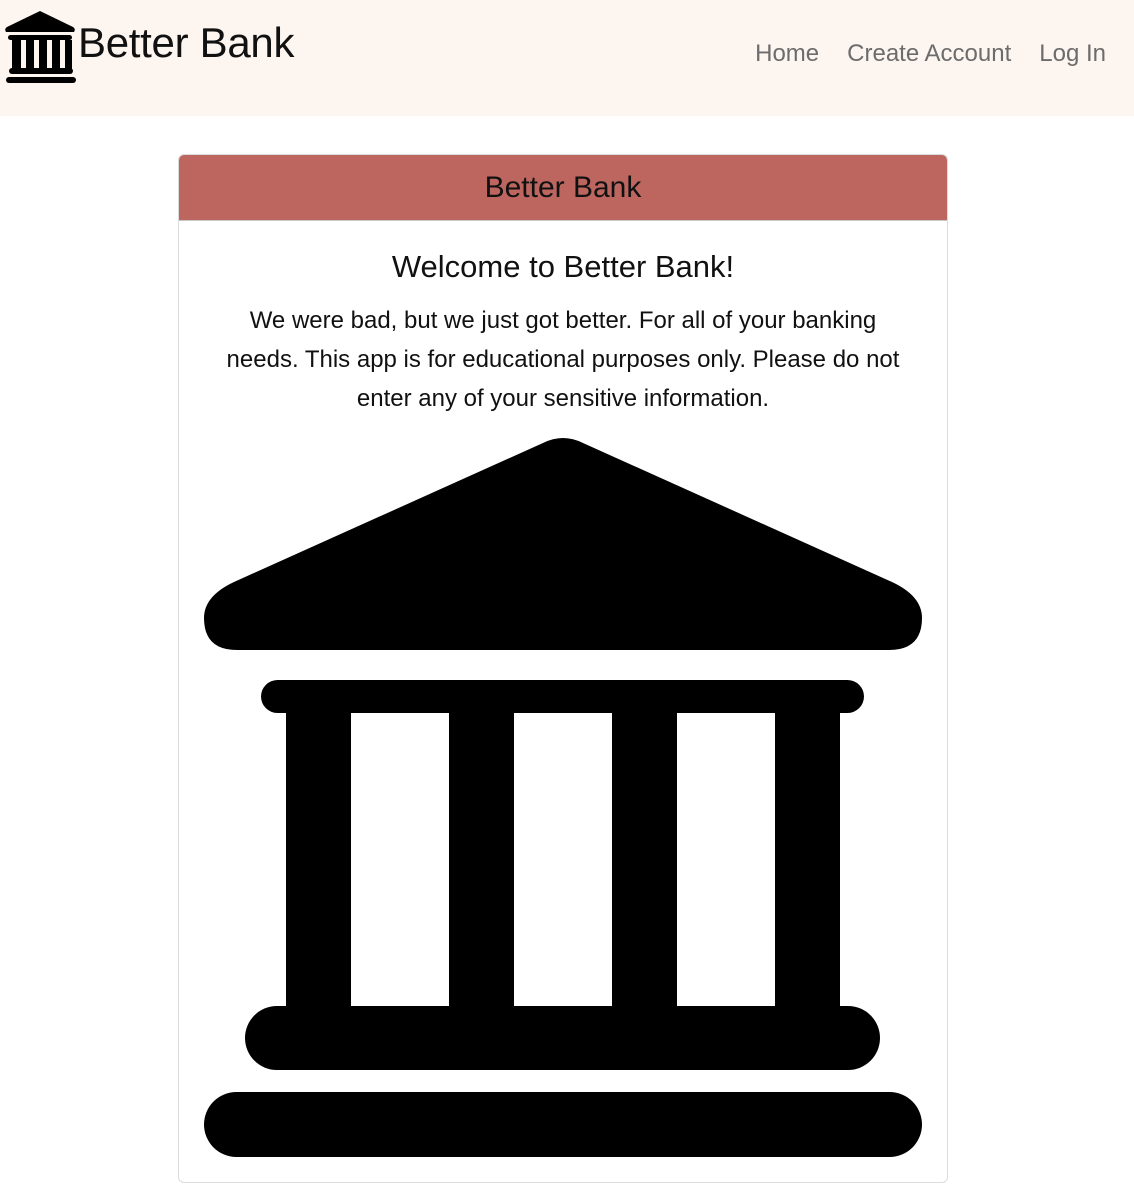 The height and width of the screenshot is (1200, 1134). I want to click on nav-link-log-in: Log In, so click(1065, 54).